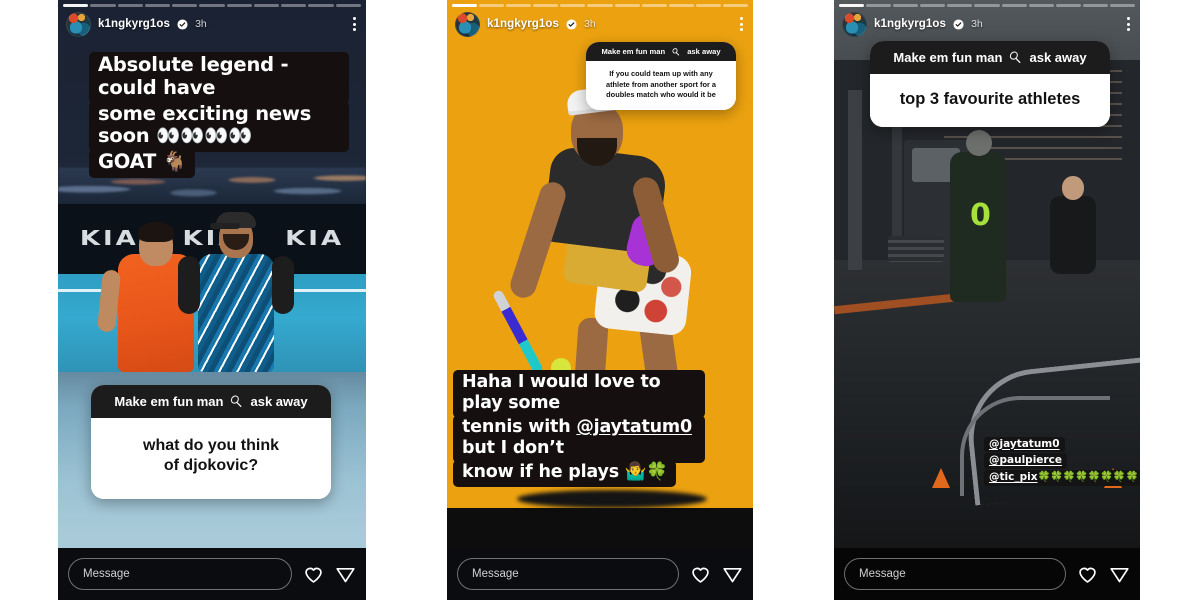 Image resolution: width=1200 pixels, height=600 pixels. I want to click on story-2-footer: Message, so click(600, 574).